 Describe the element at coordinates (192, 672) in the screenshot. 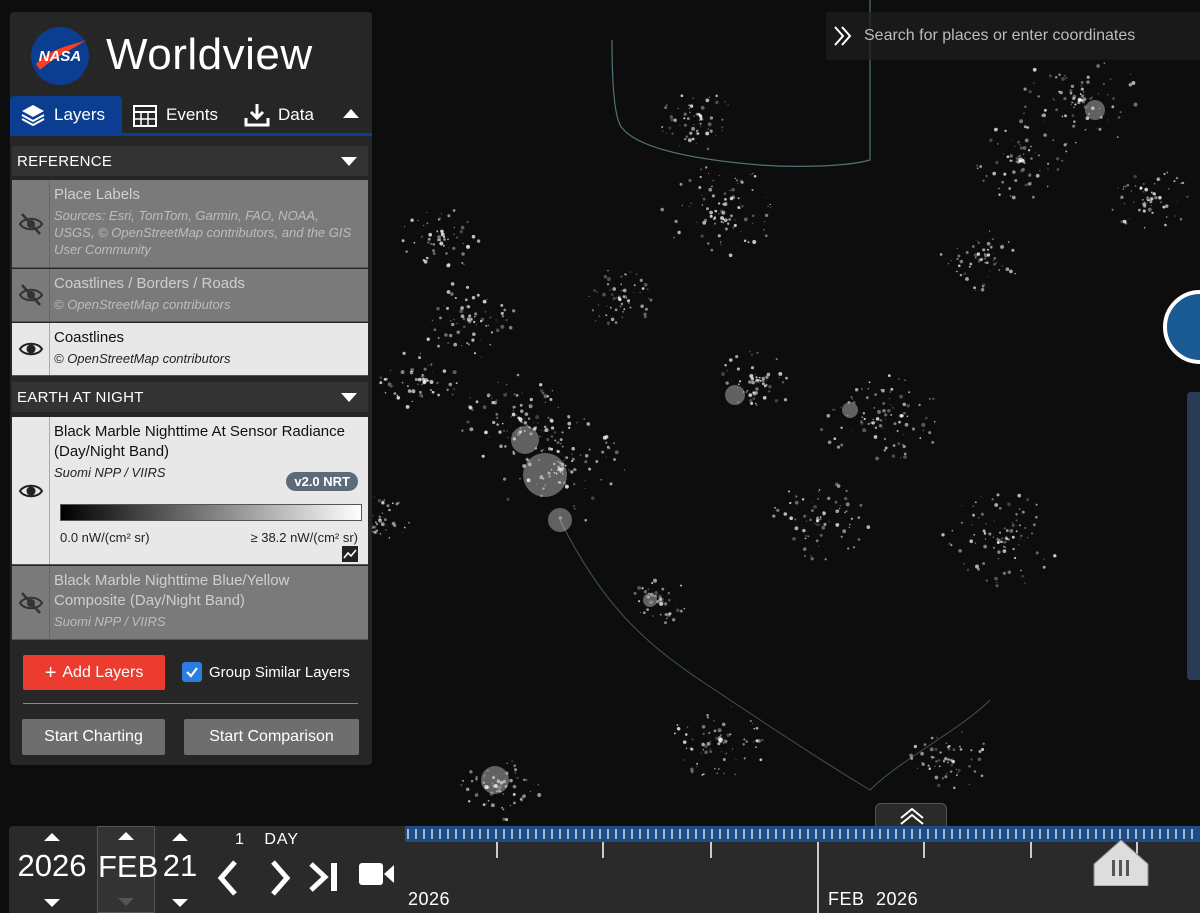

I see `checkbox-checked-icon` at that location.